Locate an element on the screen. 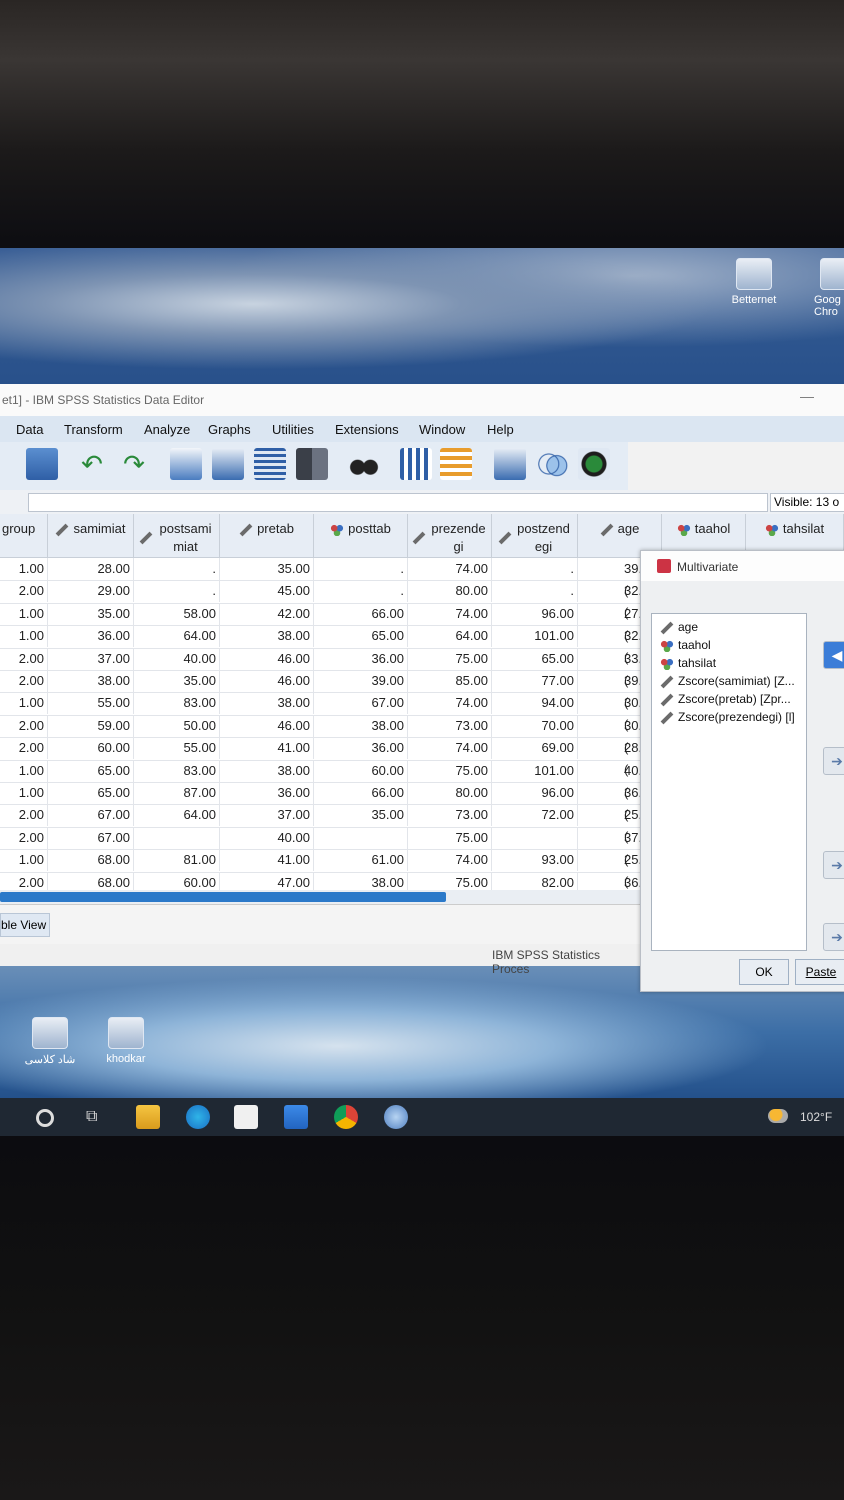 The width and height of the screenshot is (844, 1500). menu-extensions: Extensions is located at coordinates (367, 429).